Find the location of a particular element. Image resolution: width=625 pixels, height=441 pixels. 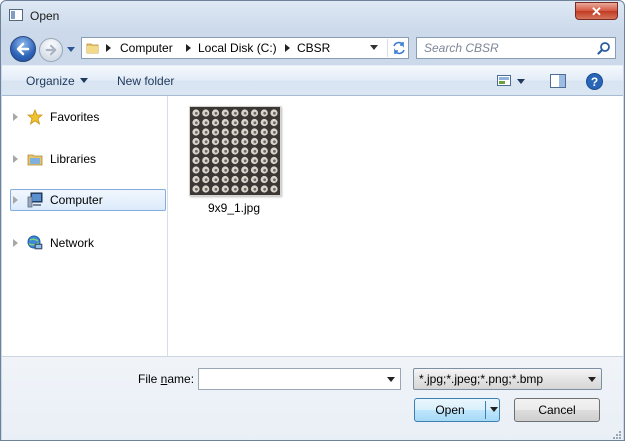

file-name-label-part: ame: is located at coordinates (181, 379).